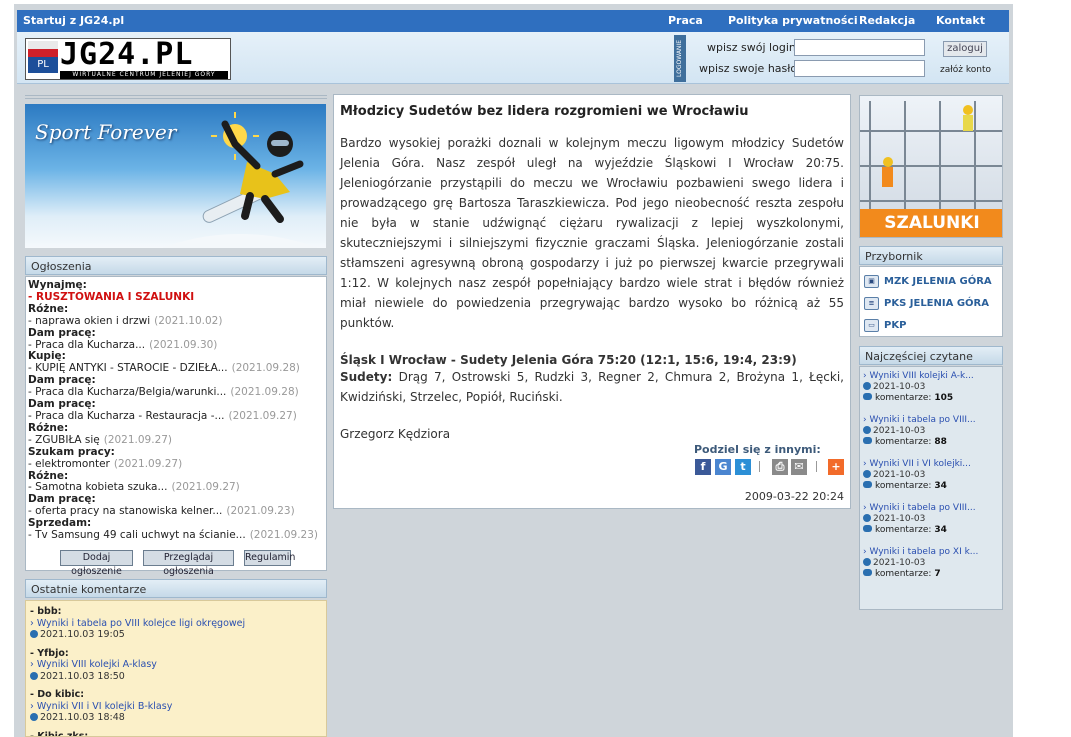 The height and width of the screenshot is (737, 1071). What do you see at coordinates (743, 467) in the screenshot?
I see `twitter-icon: t` at bounding box center [743, 467].